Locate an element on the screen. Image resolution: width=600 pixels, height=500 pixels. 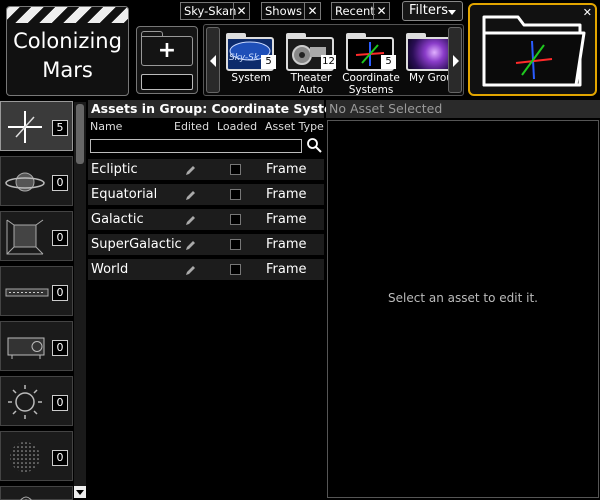
category-displays: 0 is located at coordinates (36, 291).